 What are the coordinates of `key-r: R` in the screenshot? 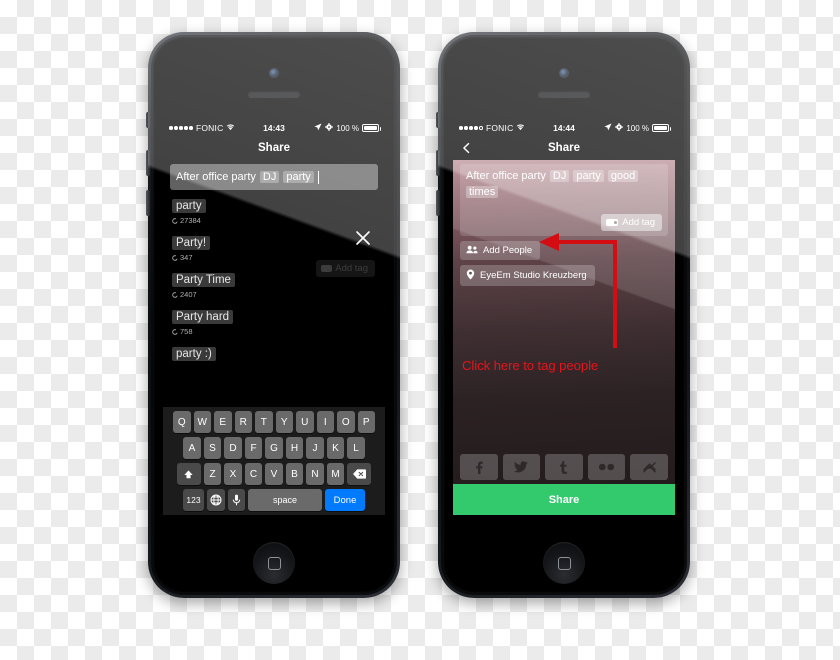 It's located at (243, 422).